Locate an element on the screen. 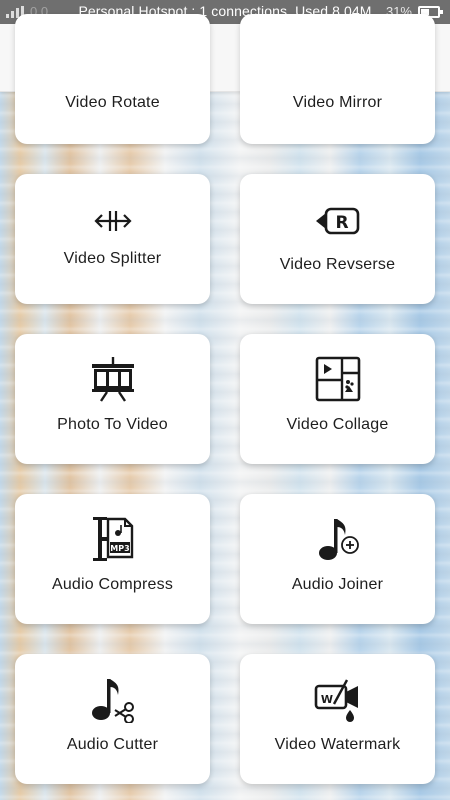 Image resolution: width=450 pixels, height=800 pixels. tool-label: Video Rotate is located at coordinates (112, 102).